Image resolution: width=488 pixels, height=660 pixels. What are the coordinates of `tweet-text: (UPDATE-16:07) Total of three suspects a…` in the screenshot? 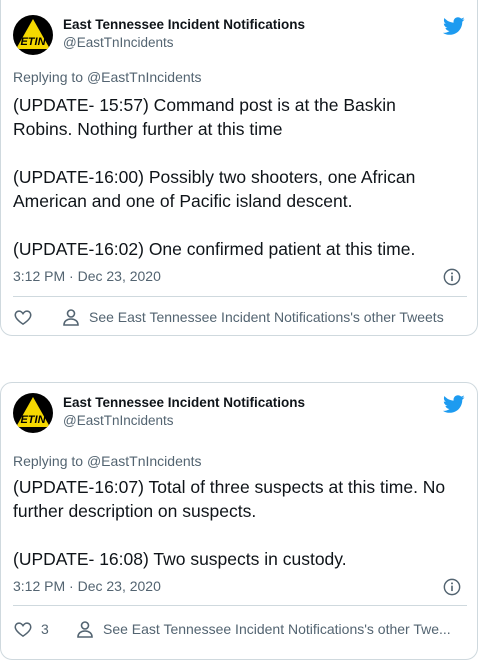 It's located at (233, 523).